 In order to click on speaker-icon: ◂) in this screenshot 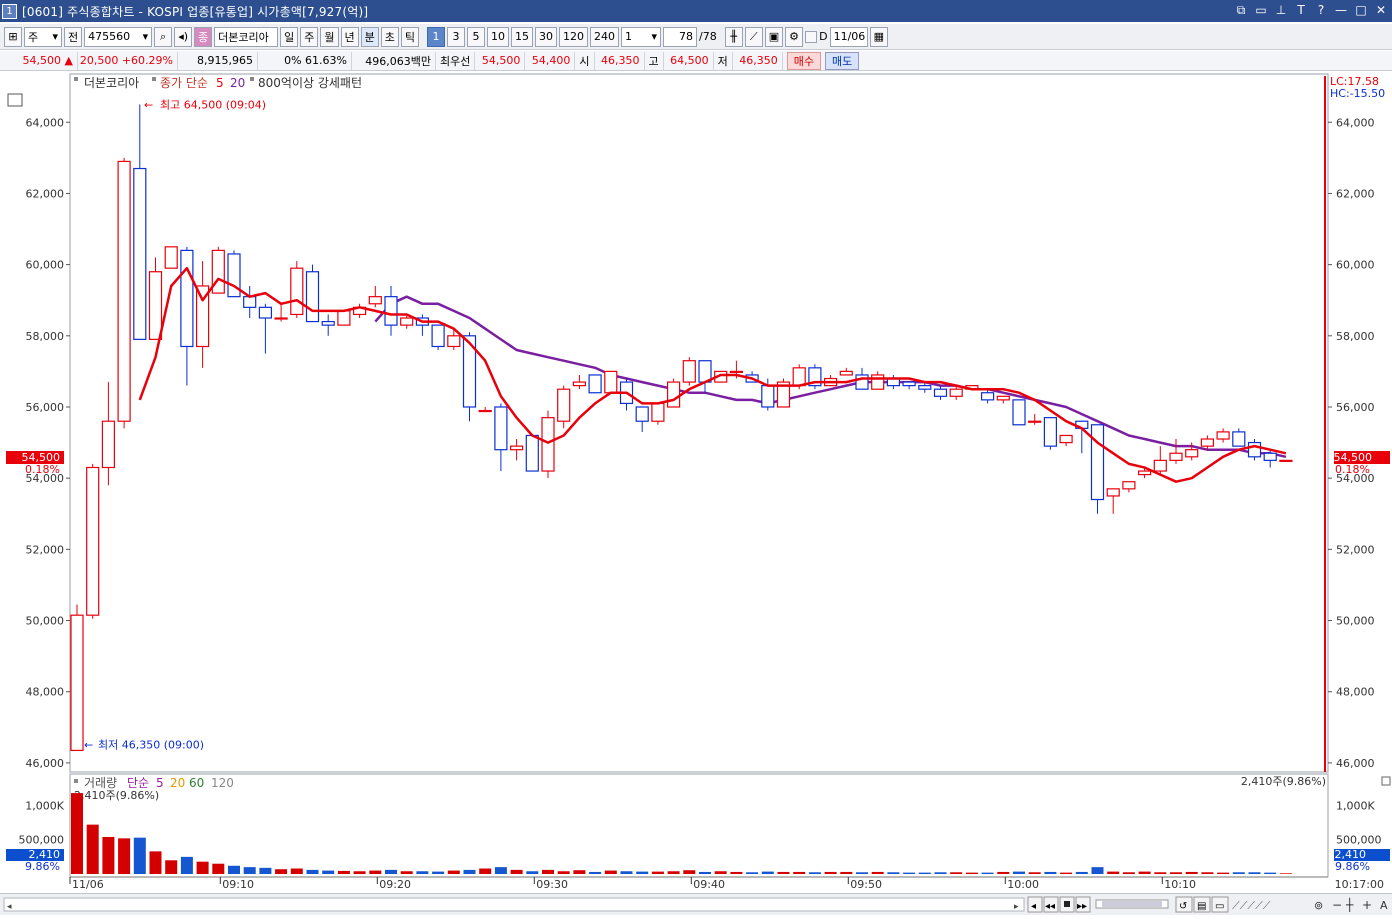, I will do `click(183, 36)`.